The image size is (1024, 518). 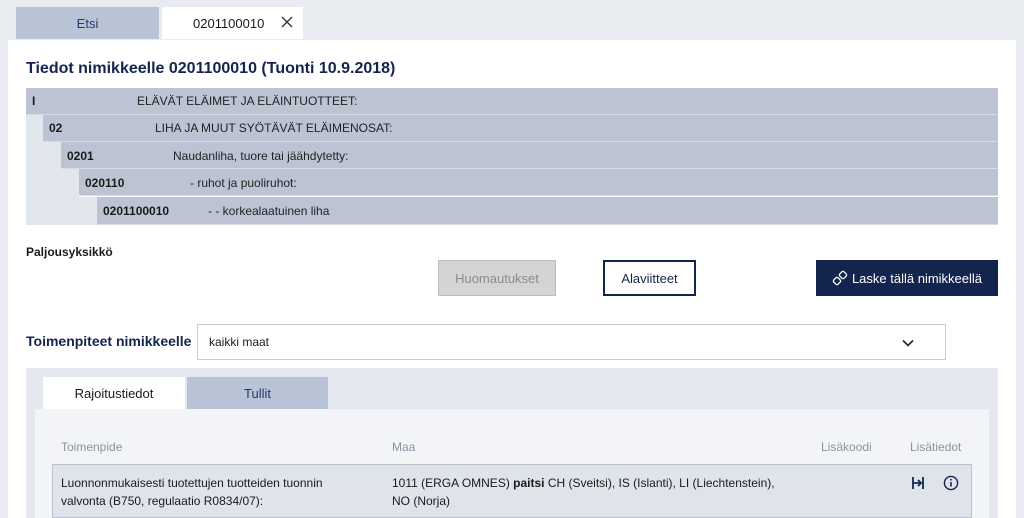 I want to click on tab-duties-label: Tullit, so click(x=257, y=393).